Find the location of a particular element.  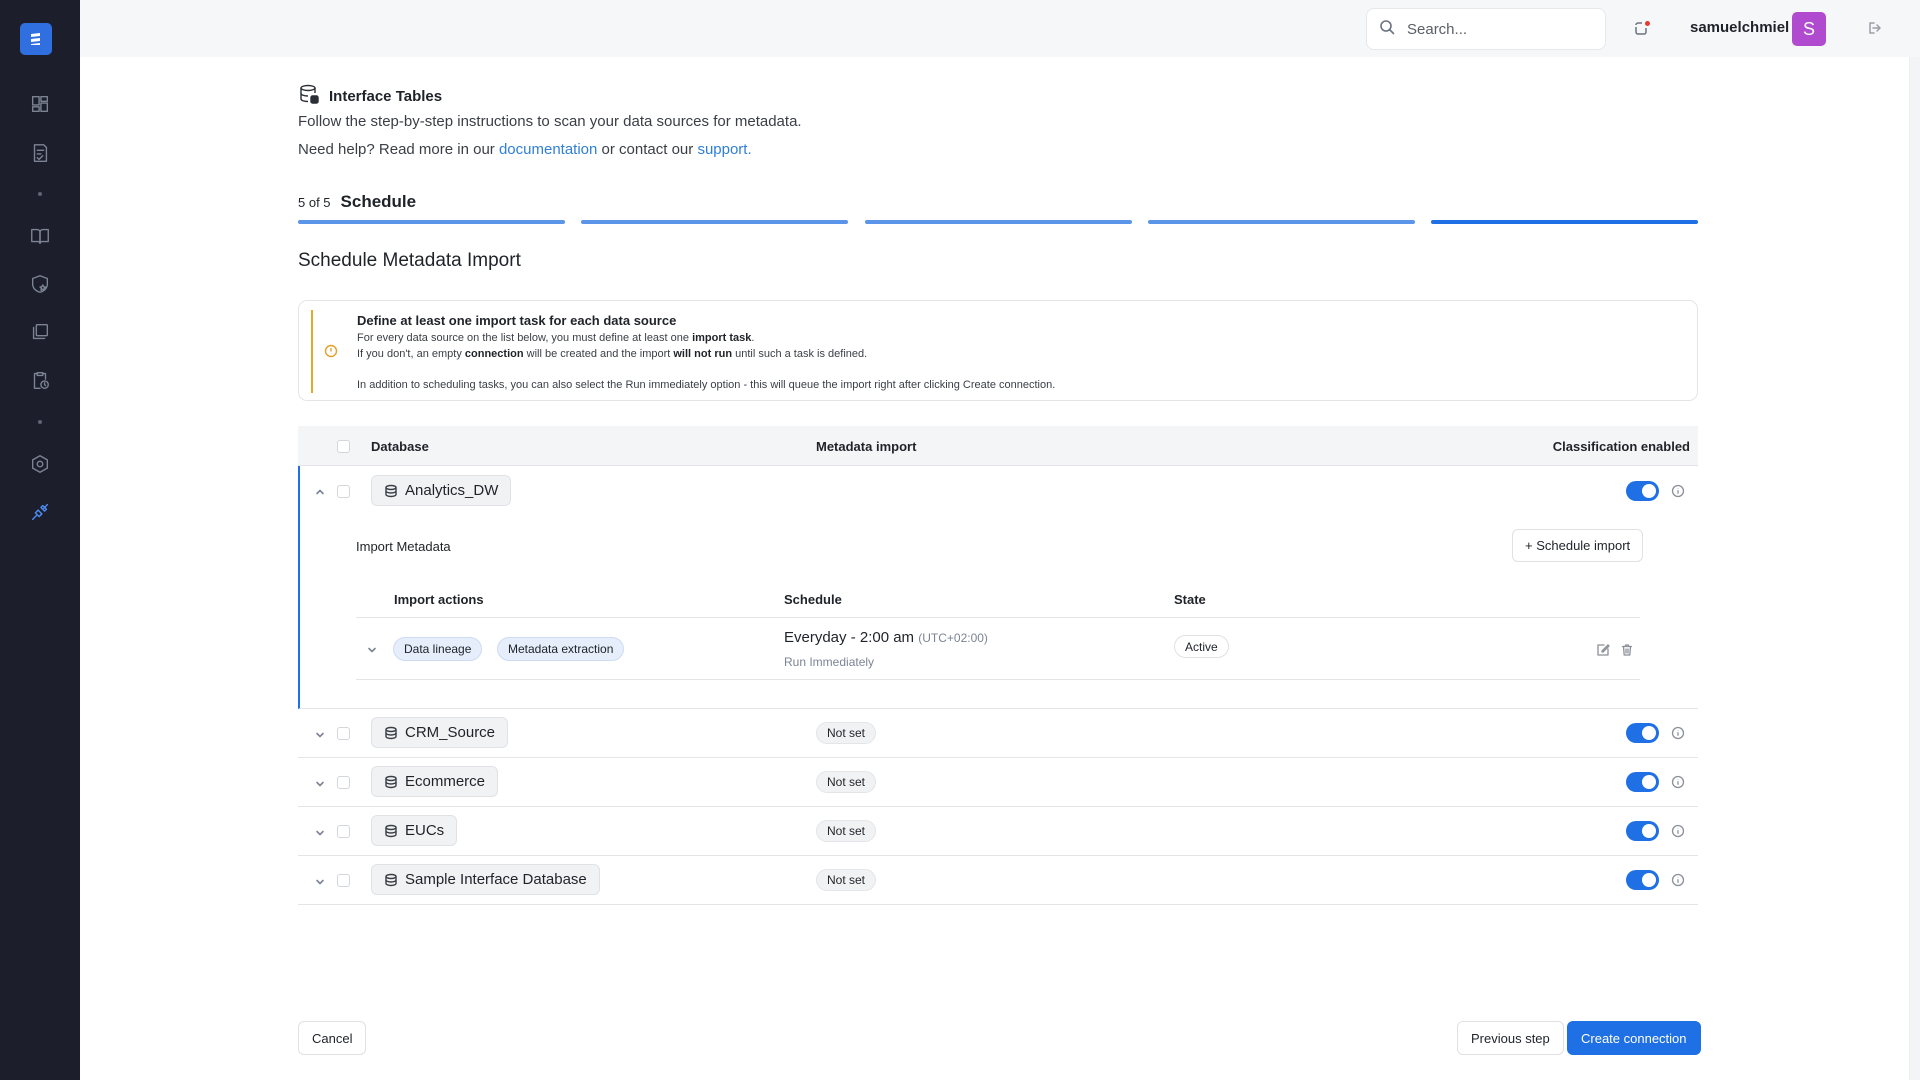

documentation-link: documentation is located at coordinates (548, 149).